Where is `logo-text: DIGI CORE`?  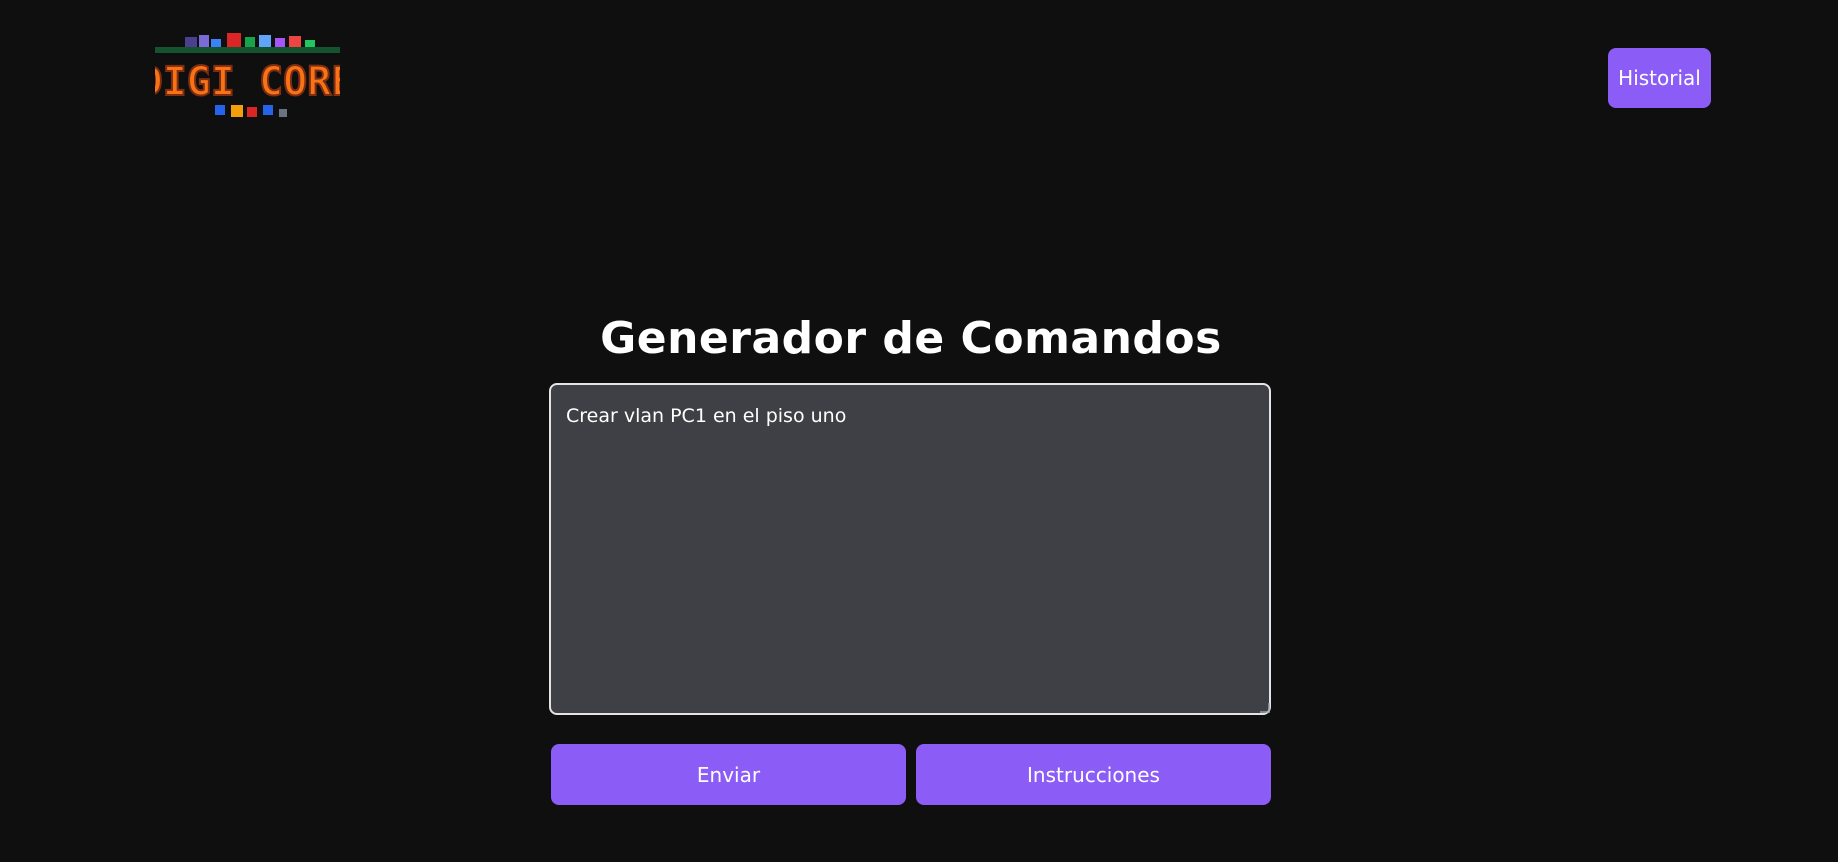 logo-text: DIGI CORE is located at coordinates (247, 82).